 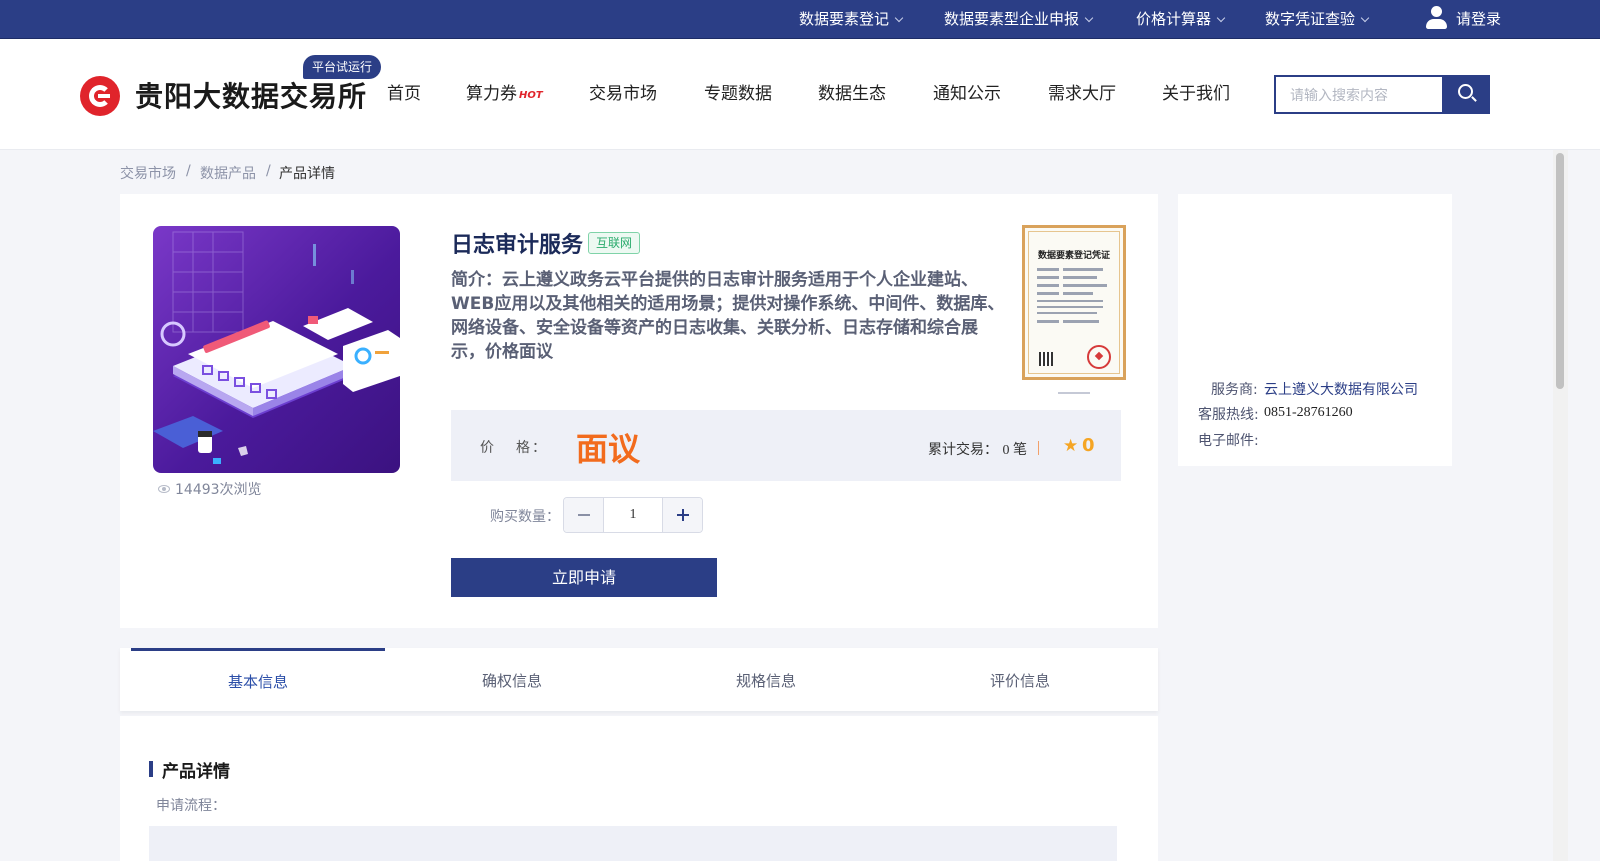 I want to click on breadcrumb-current: 产品详情, so click(x=307, y=174).